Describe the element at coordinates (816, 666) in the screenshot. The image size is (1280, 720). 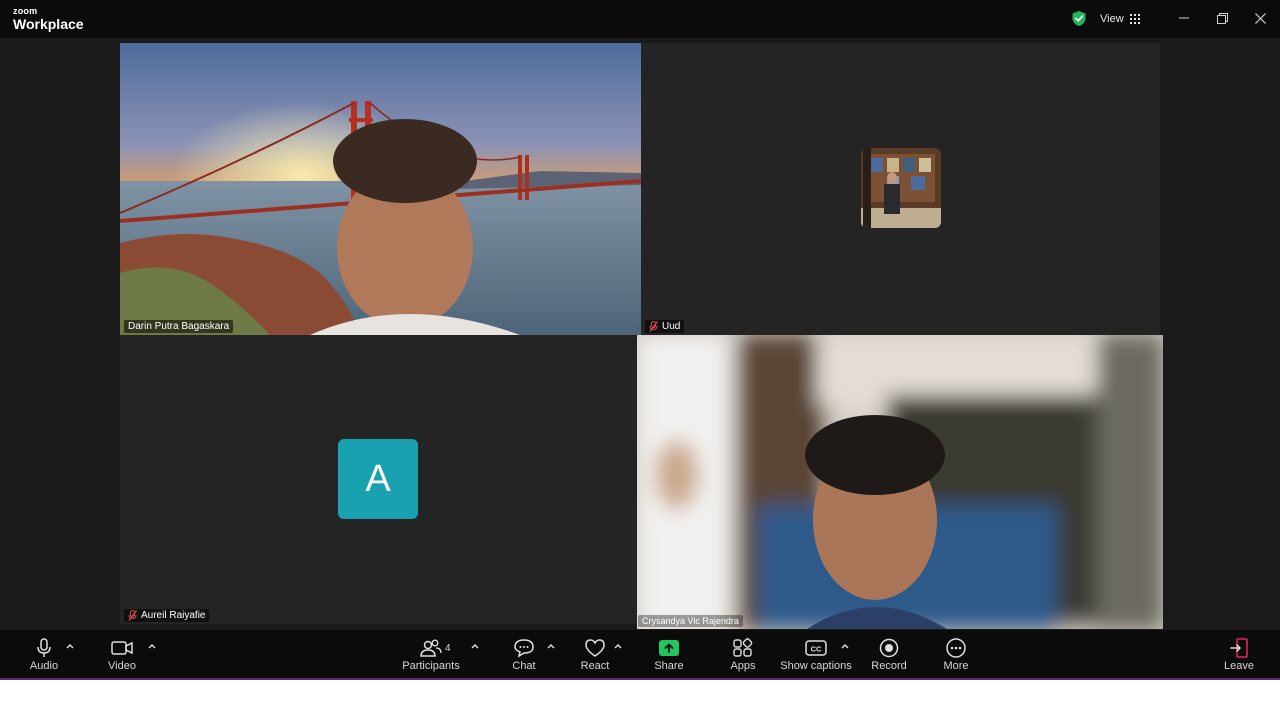
I see `show-captions-label: Show captions` at that location.